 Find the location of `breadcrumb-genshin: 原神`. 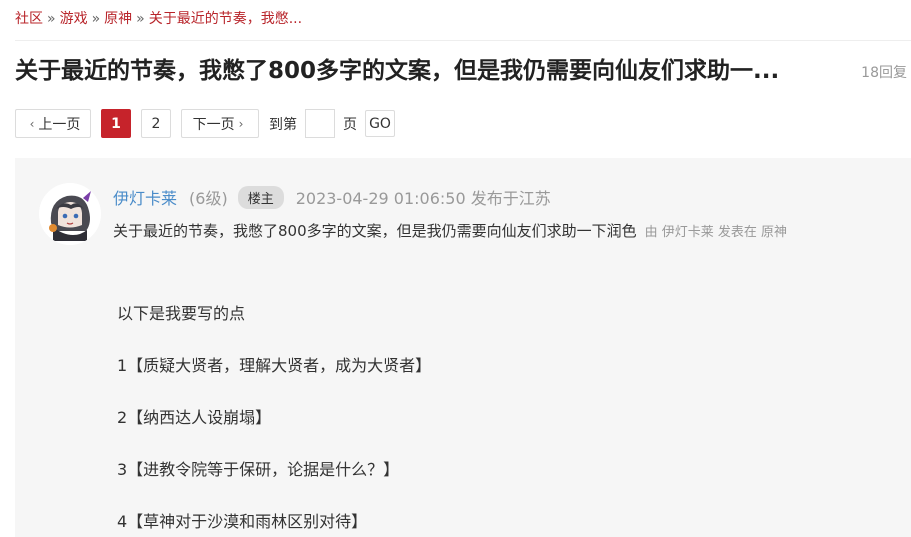

breadcrumb-genshin: 原神 is located at coordinates (118, 19).